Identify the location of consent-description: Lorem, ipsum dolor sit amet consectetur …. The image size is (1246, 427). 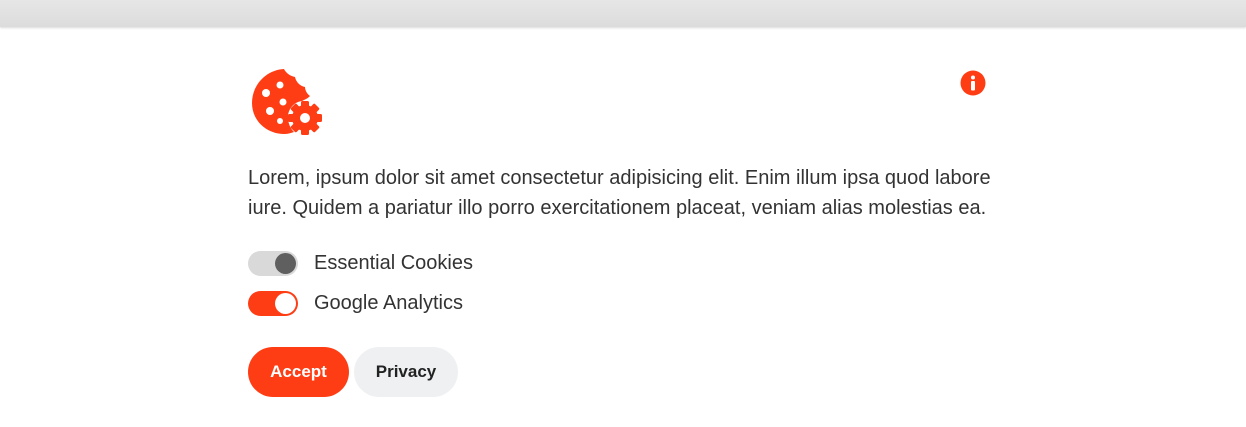
(619, 193).